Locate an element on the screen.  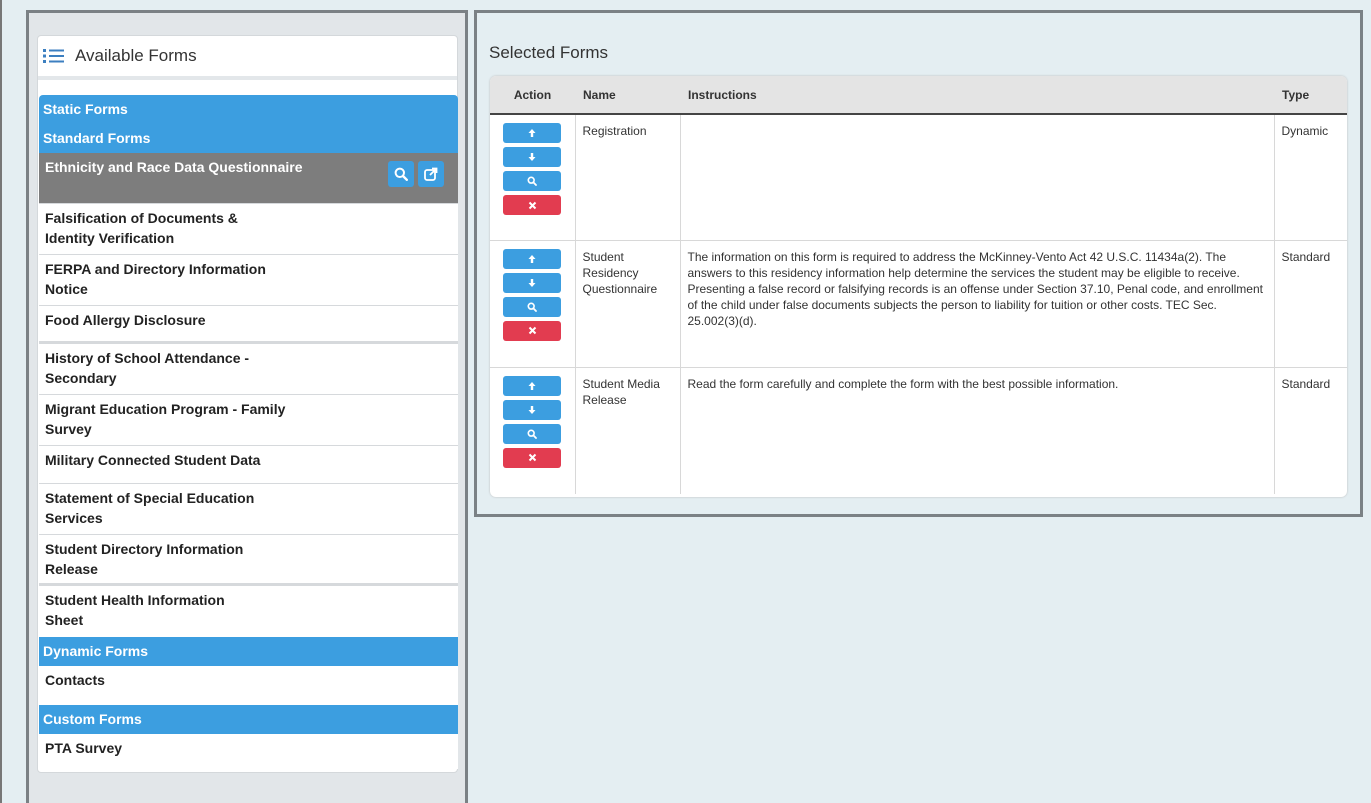
column-instructions: Instructions is located at coordinates (977, 95).